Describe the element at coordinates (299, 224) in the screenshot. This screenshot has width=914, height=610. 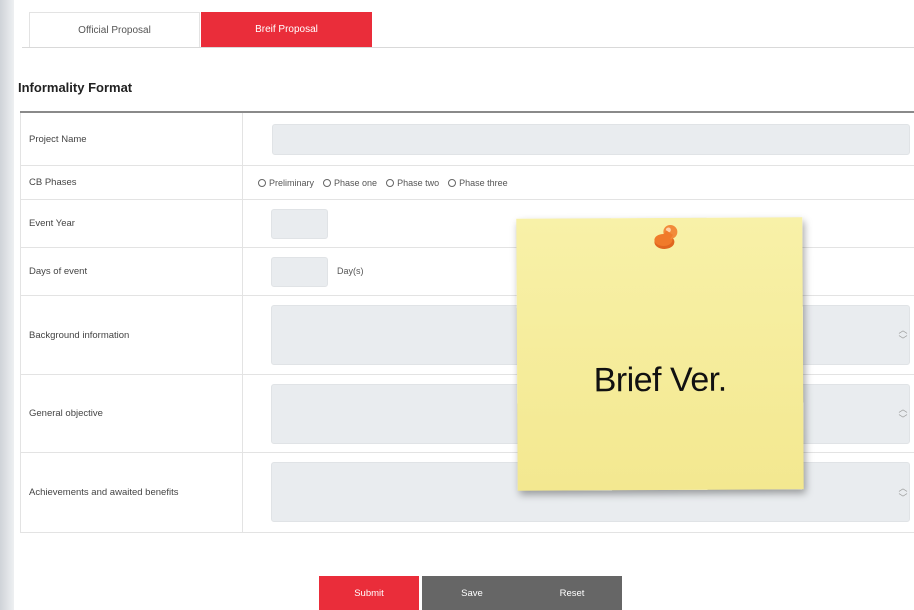
I see `event-year-input` at that location.